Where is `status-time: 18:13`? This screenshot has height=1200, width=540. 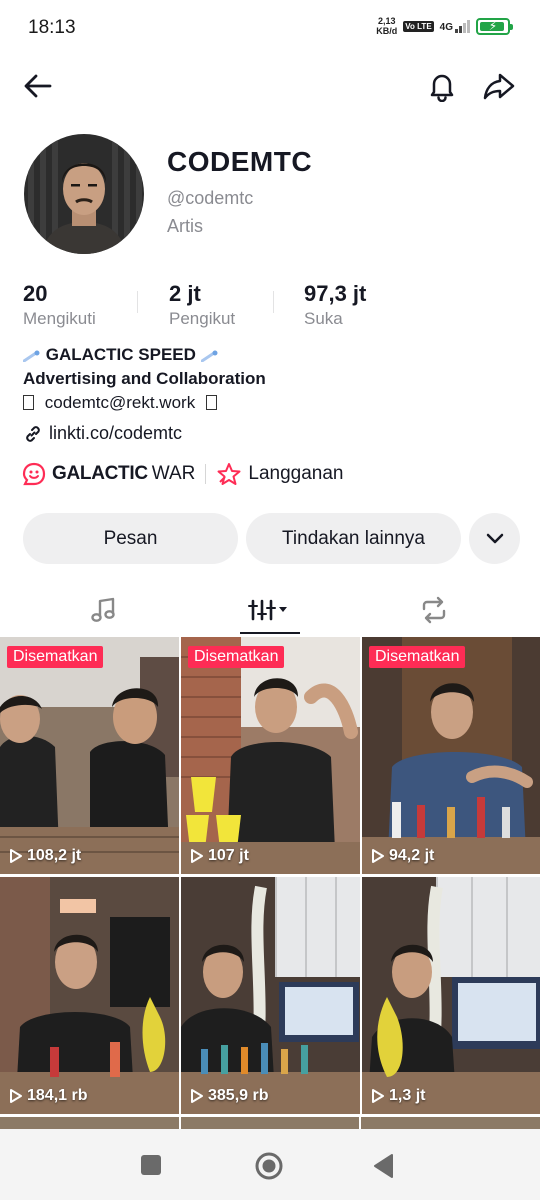
status-time: 18:13 is located at coordinates (52, 27).